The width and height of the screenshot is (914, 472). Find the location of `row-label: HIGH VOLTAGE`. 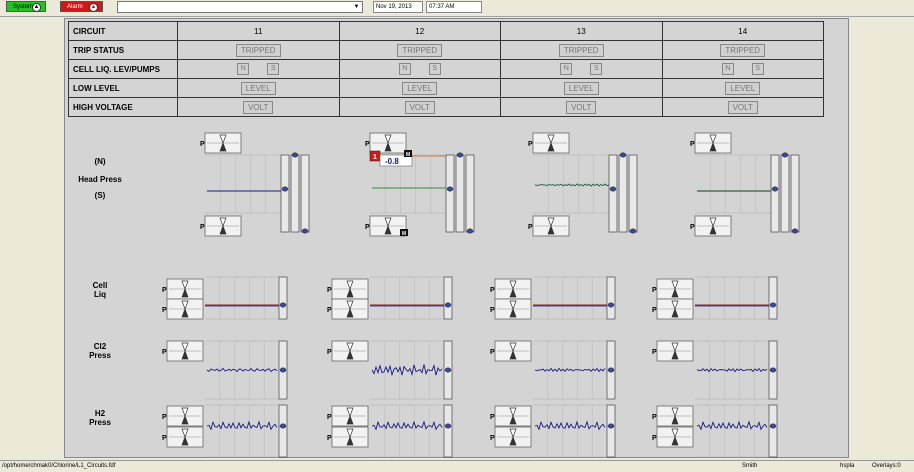

row-label: HIGH VOLTAGE is located at coordinates (123, 107).